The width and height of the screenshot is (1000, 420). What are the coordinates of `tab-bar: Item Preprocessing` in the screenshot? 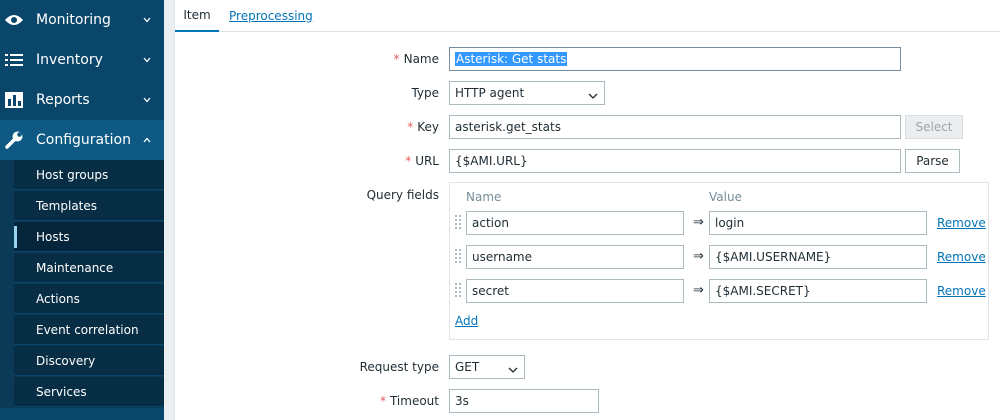 It's located at (587, 16).